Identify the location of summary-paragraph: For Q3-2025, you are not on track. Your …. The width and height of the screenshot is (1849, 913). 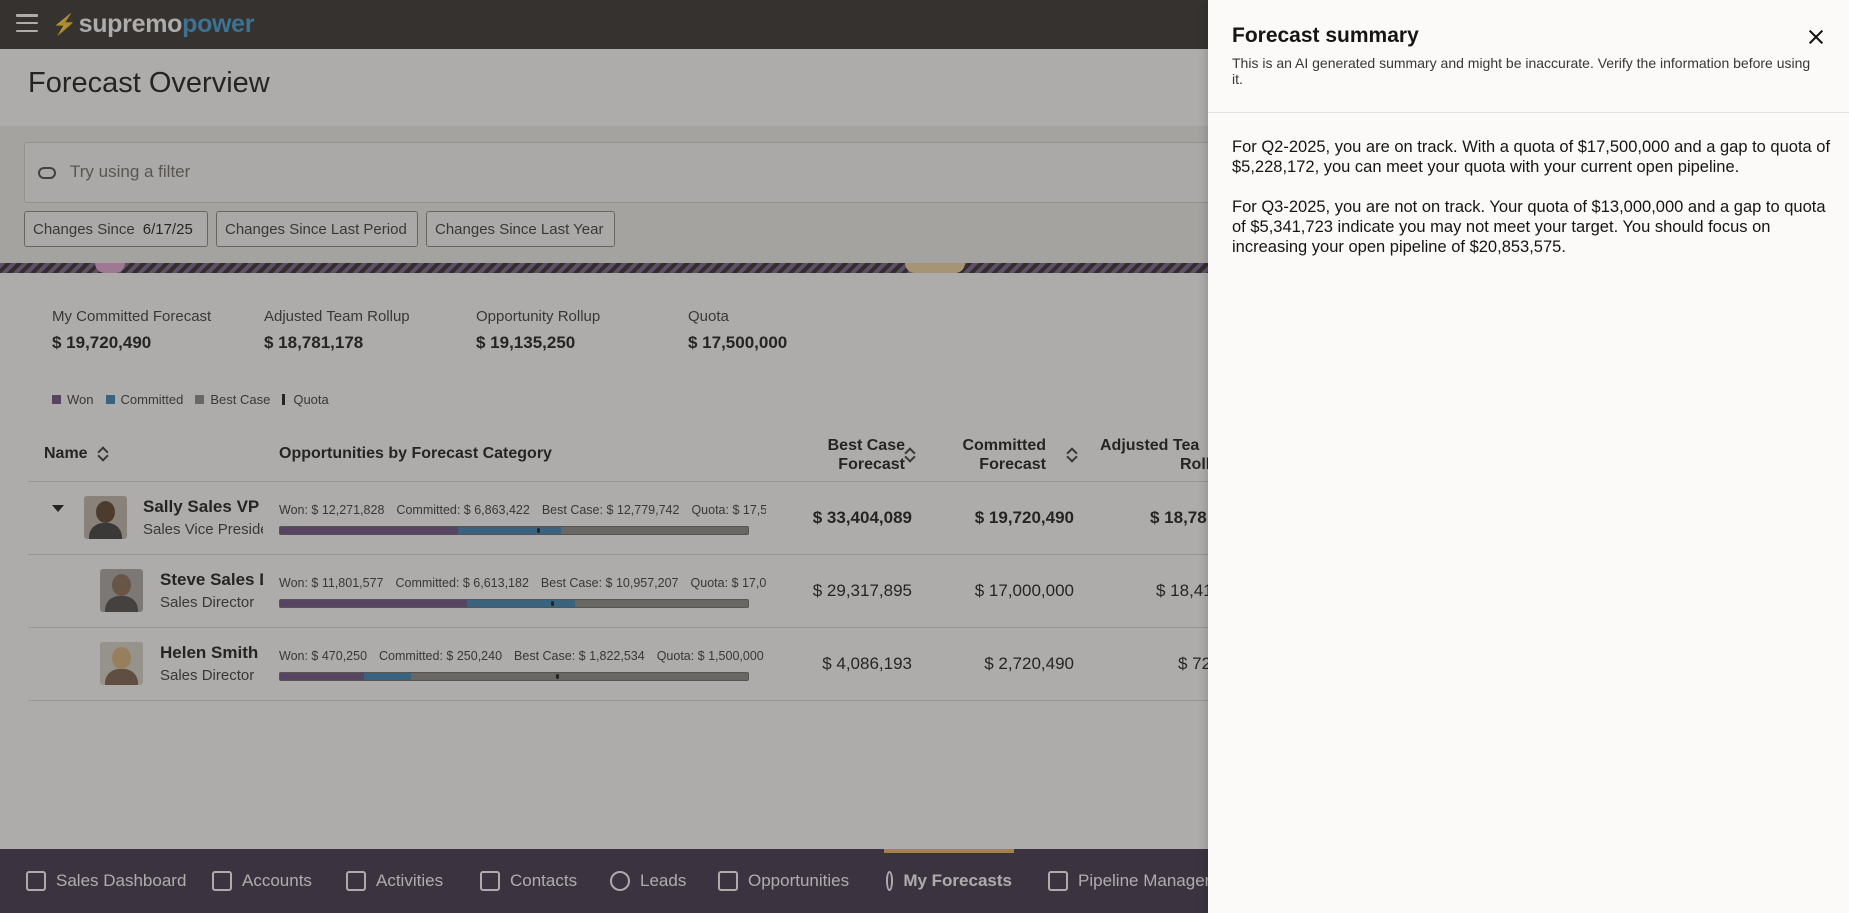
(1529, 227).